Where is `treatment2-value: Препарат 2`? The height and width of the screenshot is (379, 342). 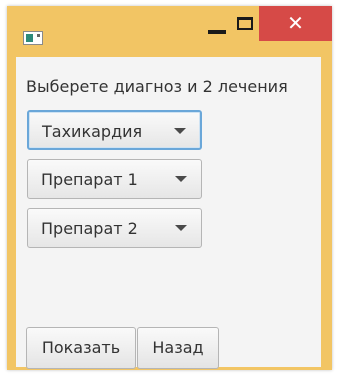 treatment2-value: Препарат 2 is located at coordinates (89, 228).